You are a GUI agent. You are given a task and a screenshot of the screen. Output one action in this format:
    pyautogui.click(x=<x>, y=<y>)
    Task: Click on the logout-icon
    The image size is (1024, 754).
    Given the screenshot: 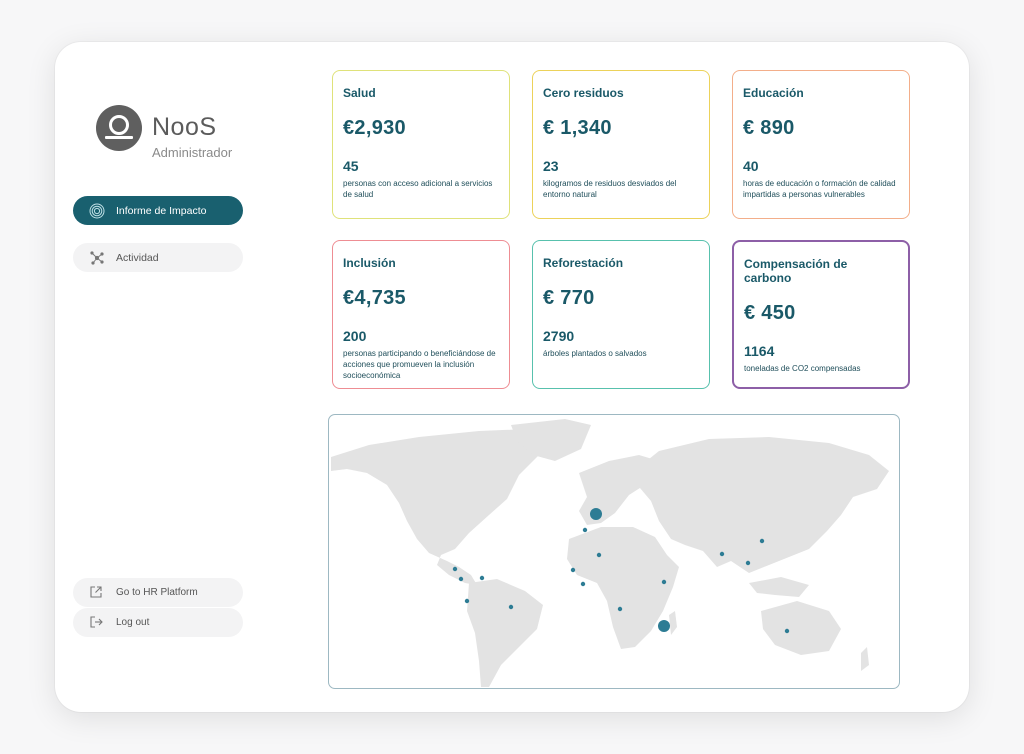 What is the action you would take?
    pyautogui.click(x=97, y=623)
    